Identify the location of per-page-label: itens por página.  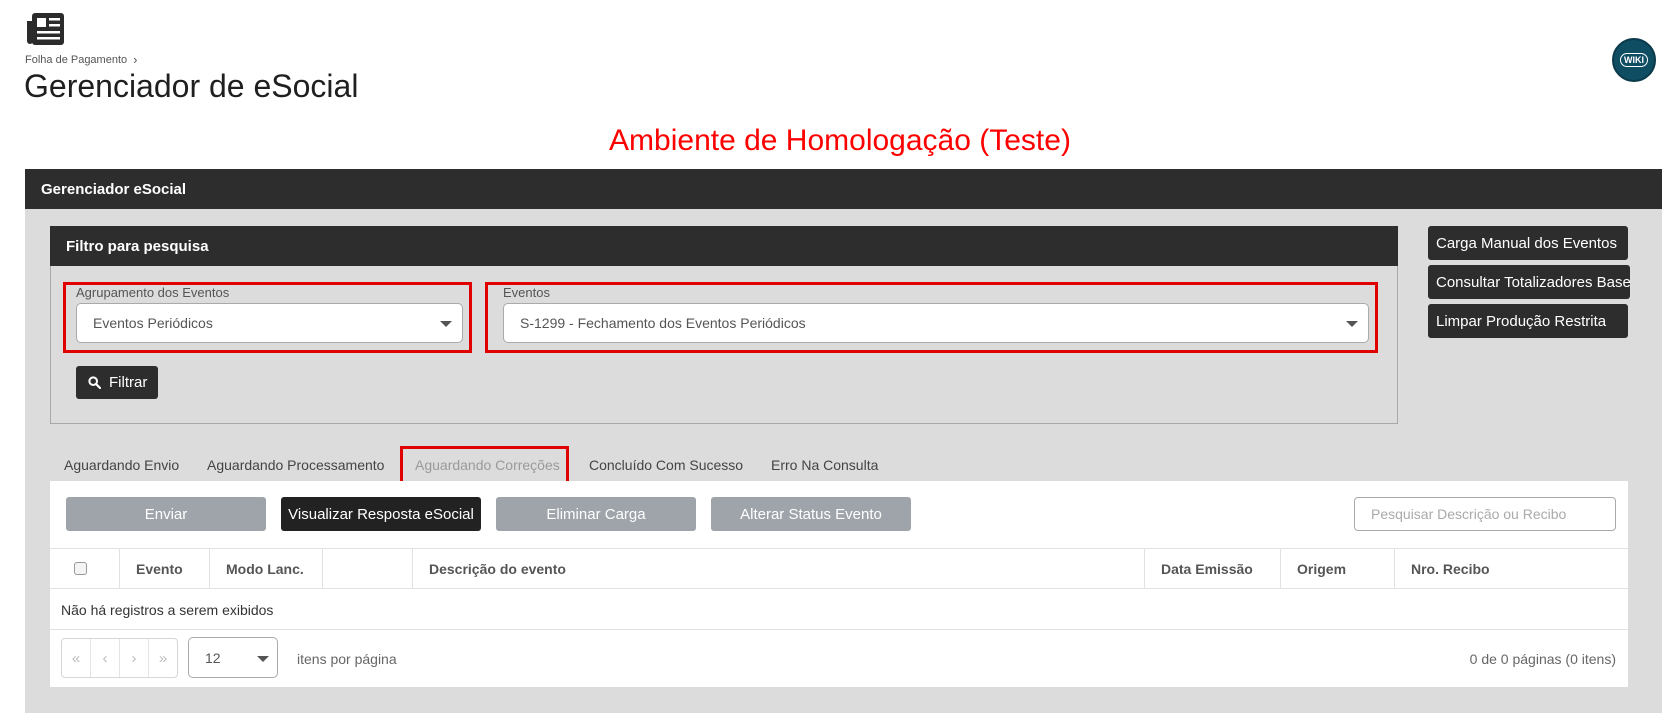
(347, 659).